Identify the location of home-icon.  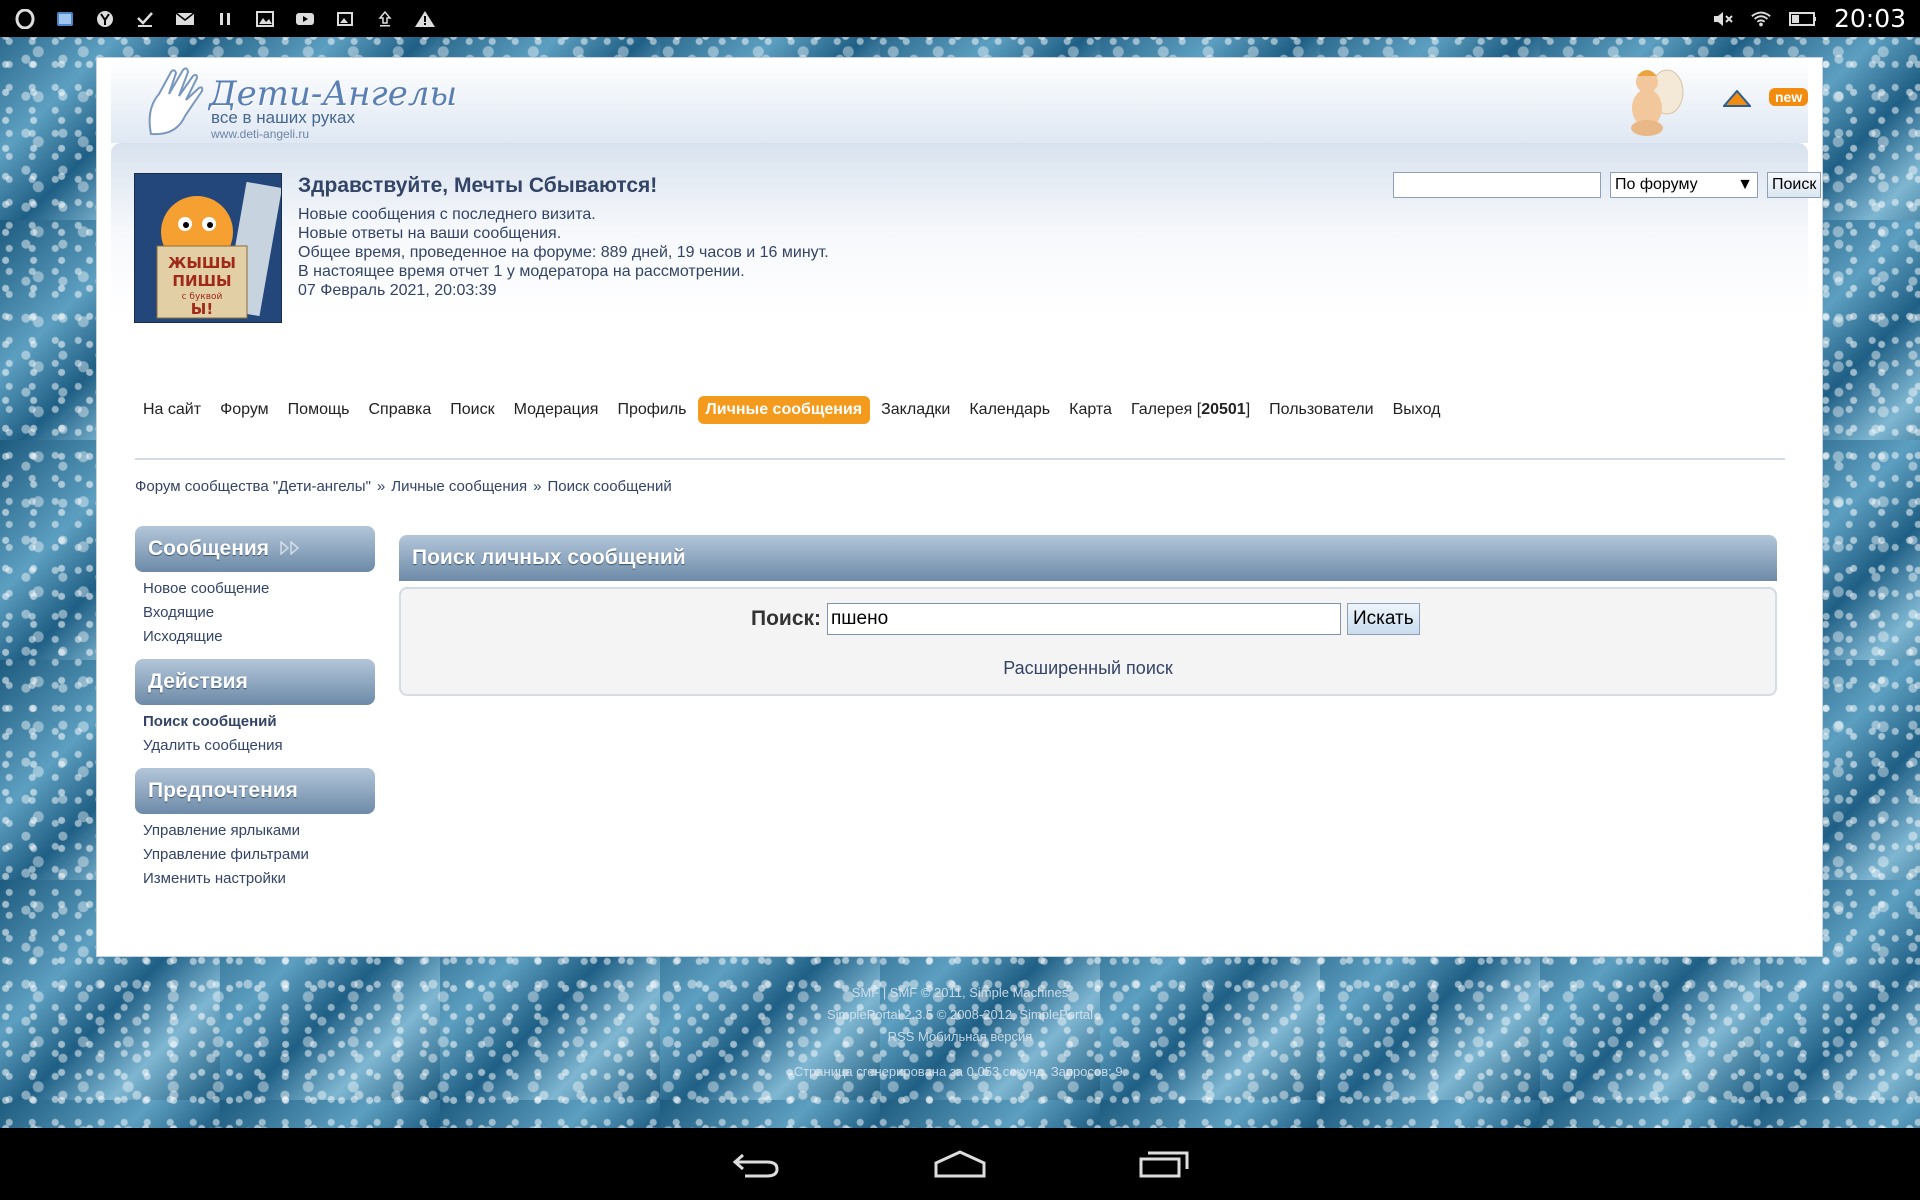
(960, 1164).